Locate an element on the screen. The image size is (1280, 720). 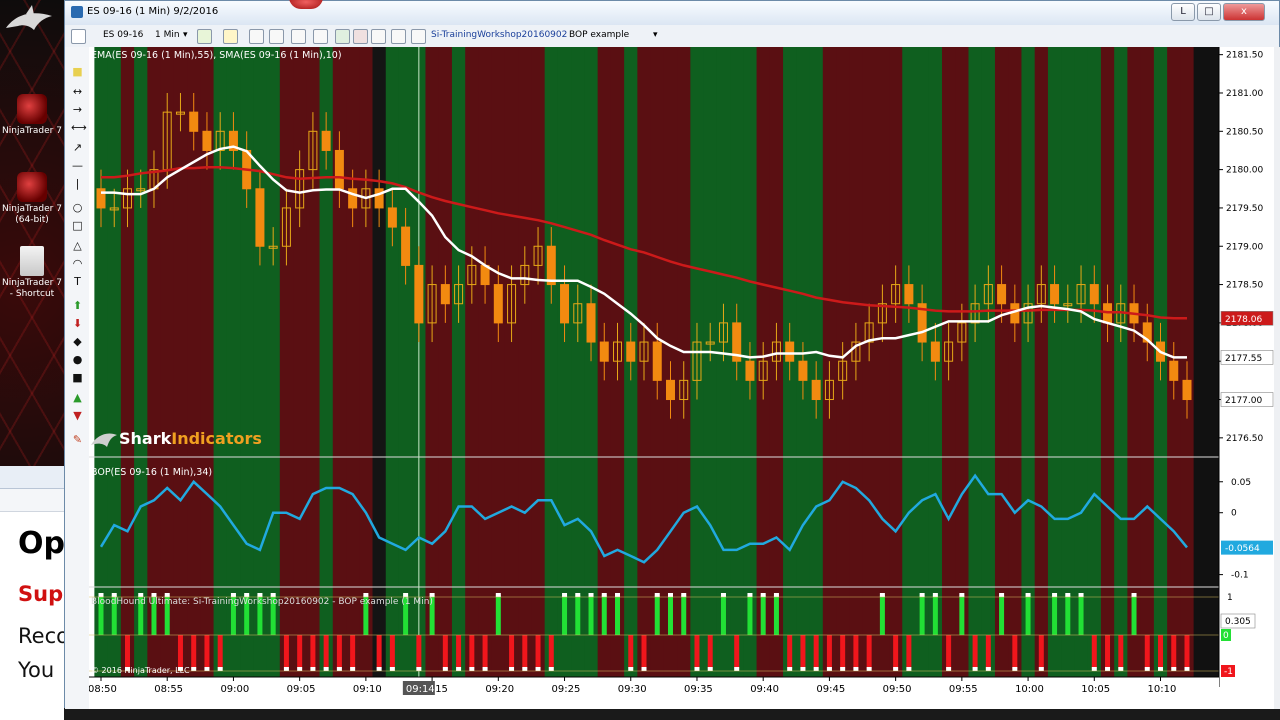
pencil-icon is located at coordinates (256, 36).